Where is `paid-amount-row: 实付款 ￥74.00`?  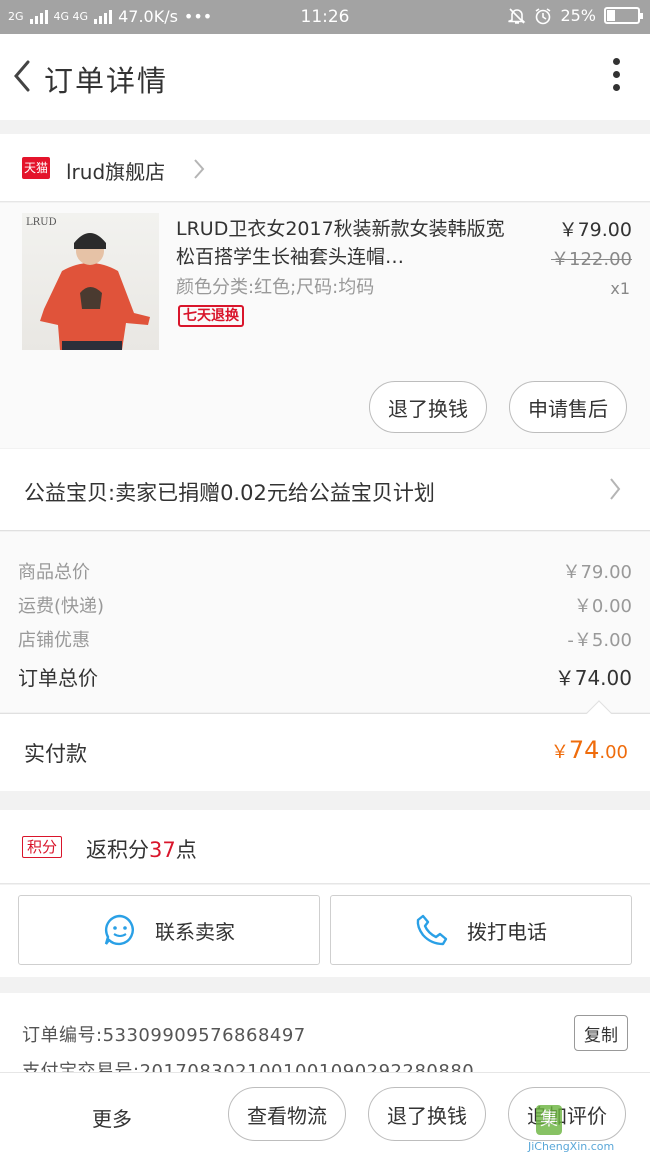 paid-amount-row: 实付款 ￥74.00 is located at coordinates (325, 745).